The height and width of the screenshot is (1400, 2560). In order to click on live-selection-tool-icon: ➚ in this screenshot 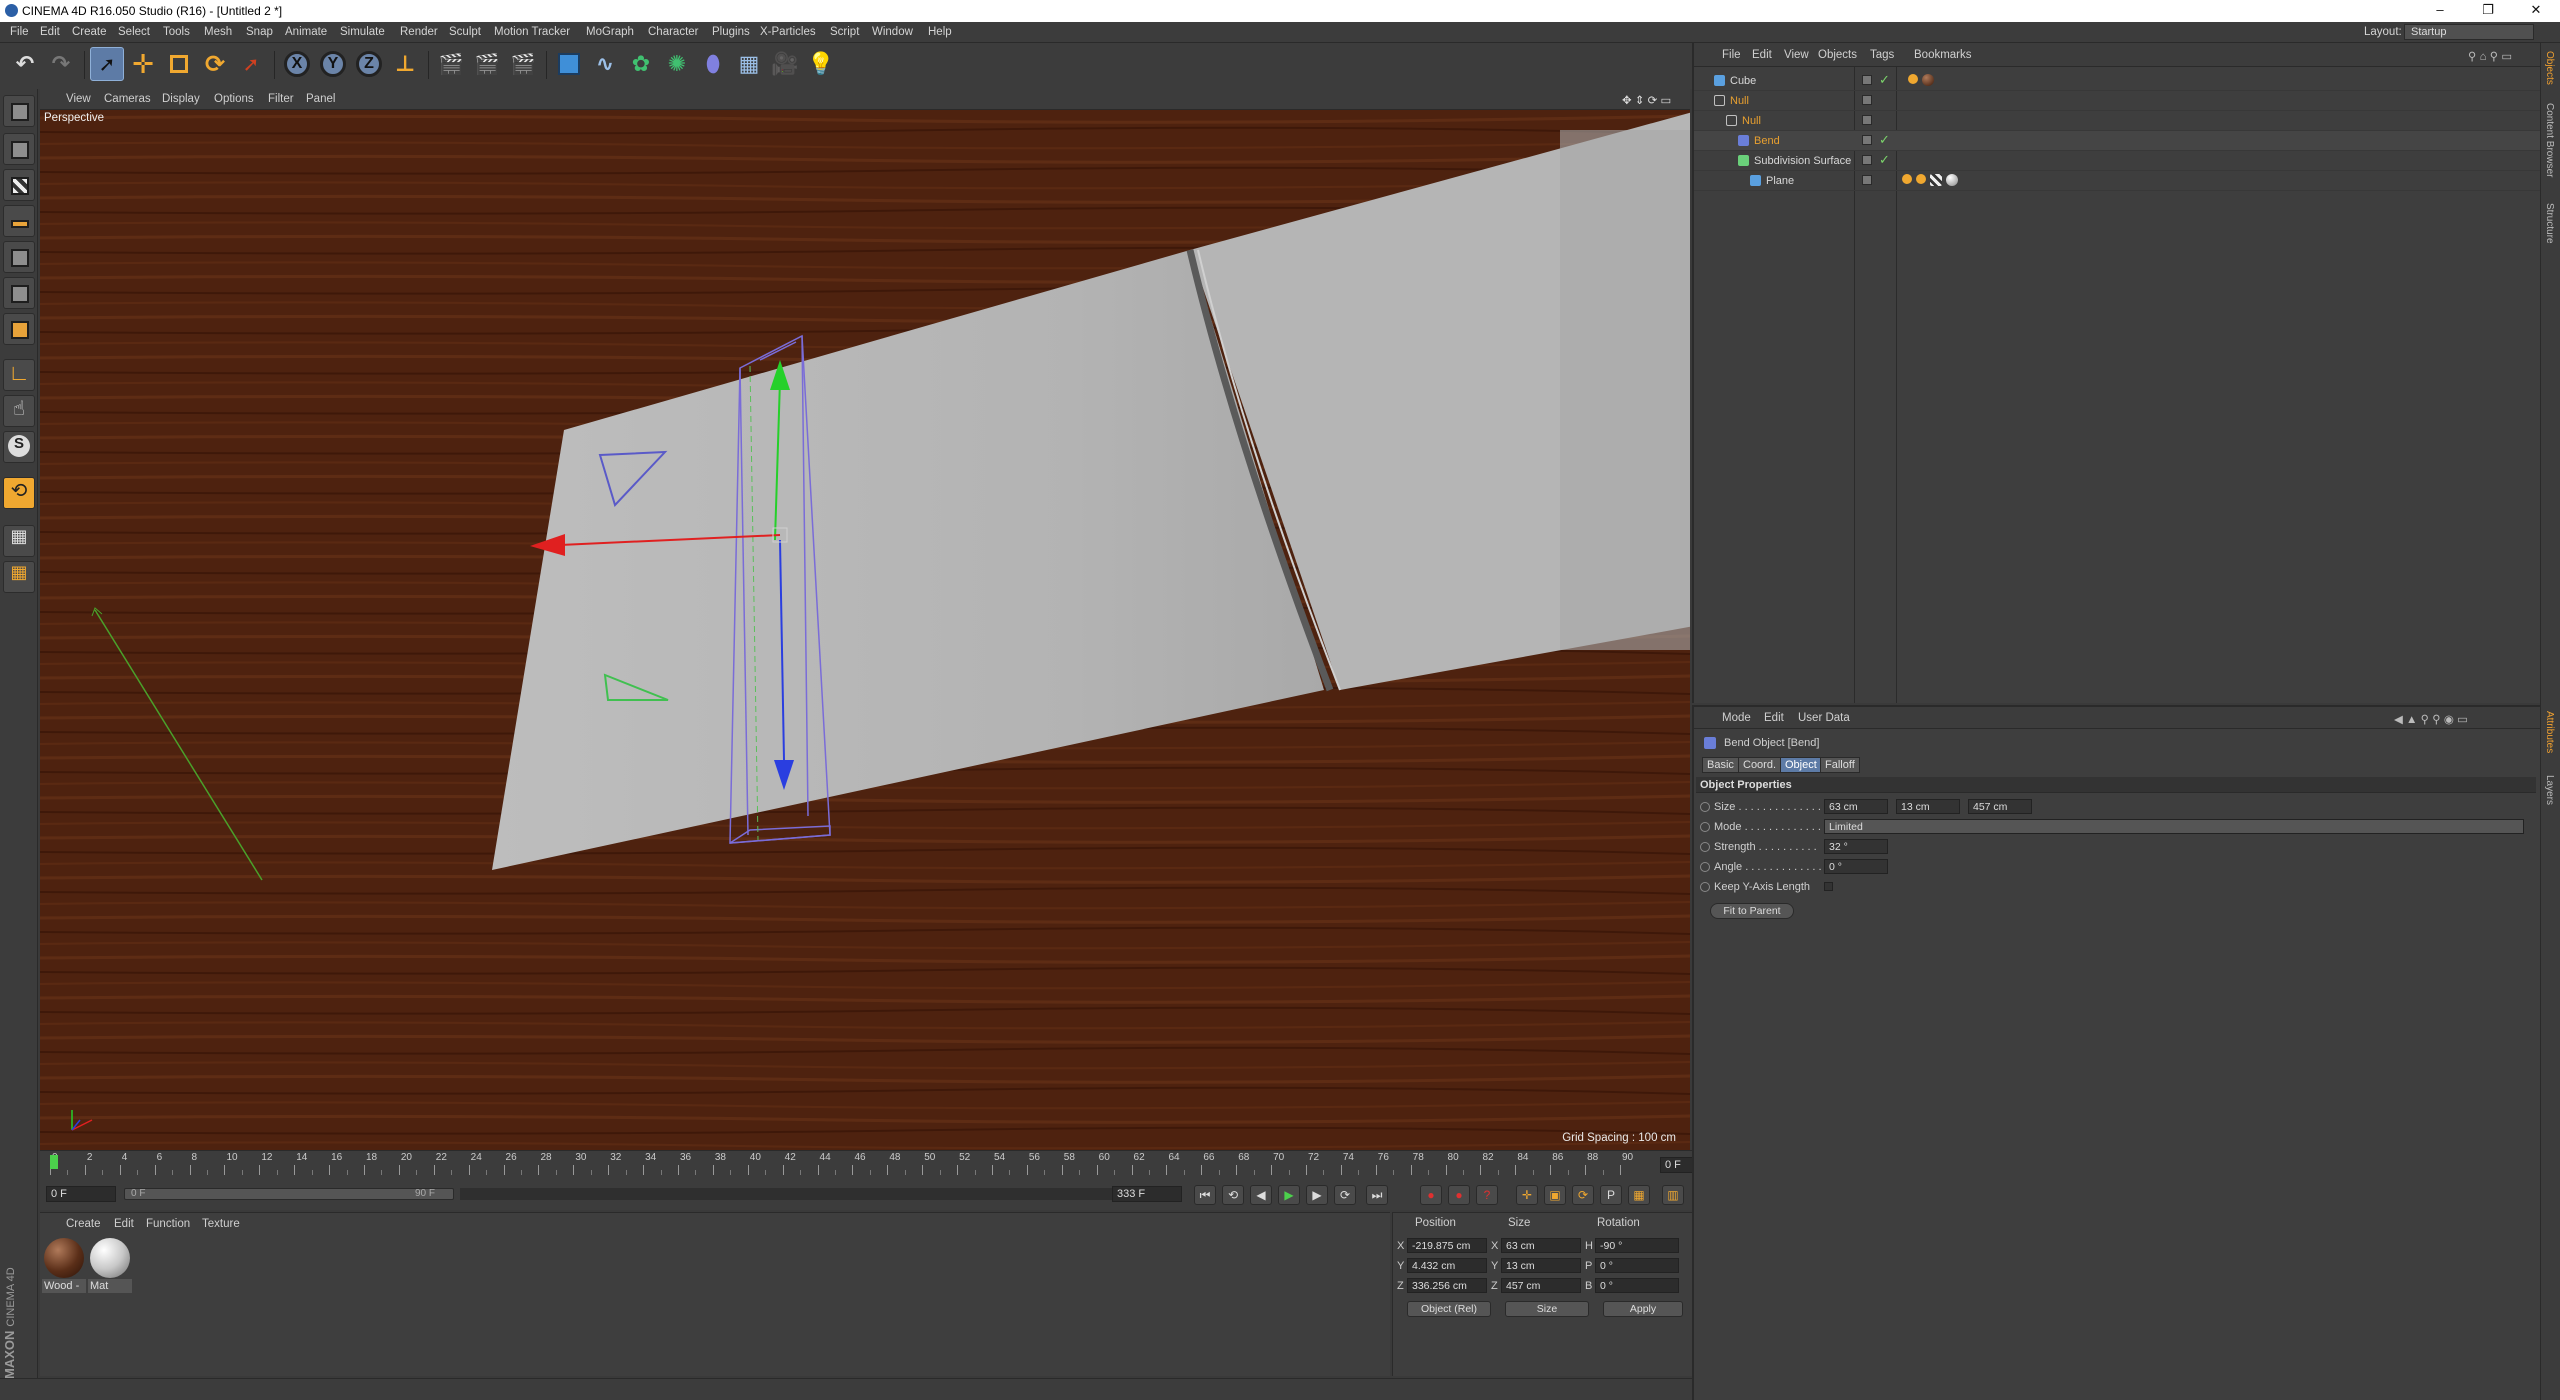, I will do `click(107, 64)`.